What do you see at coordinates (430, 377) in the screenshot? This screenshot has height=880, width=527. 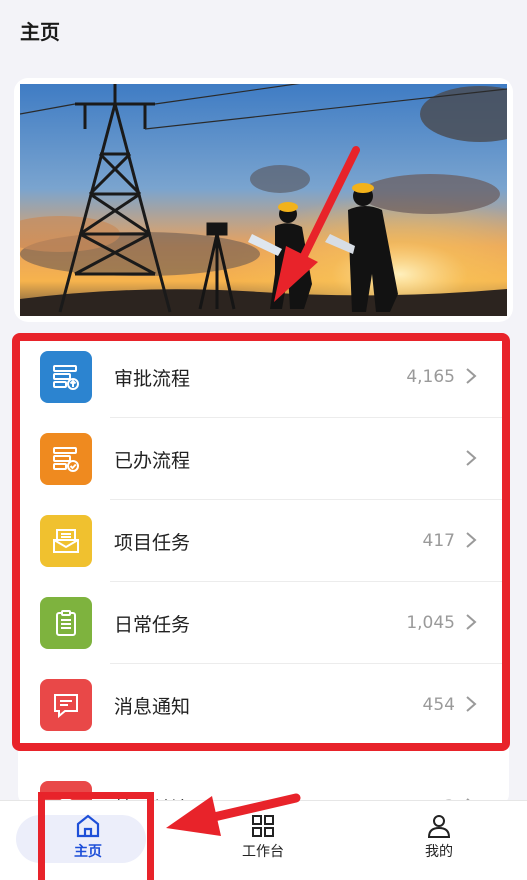 I see `list-item-count: 4,165` at bounding box center [430, 377].